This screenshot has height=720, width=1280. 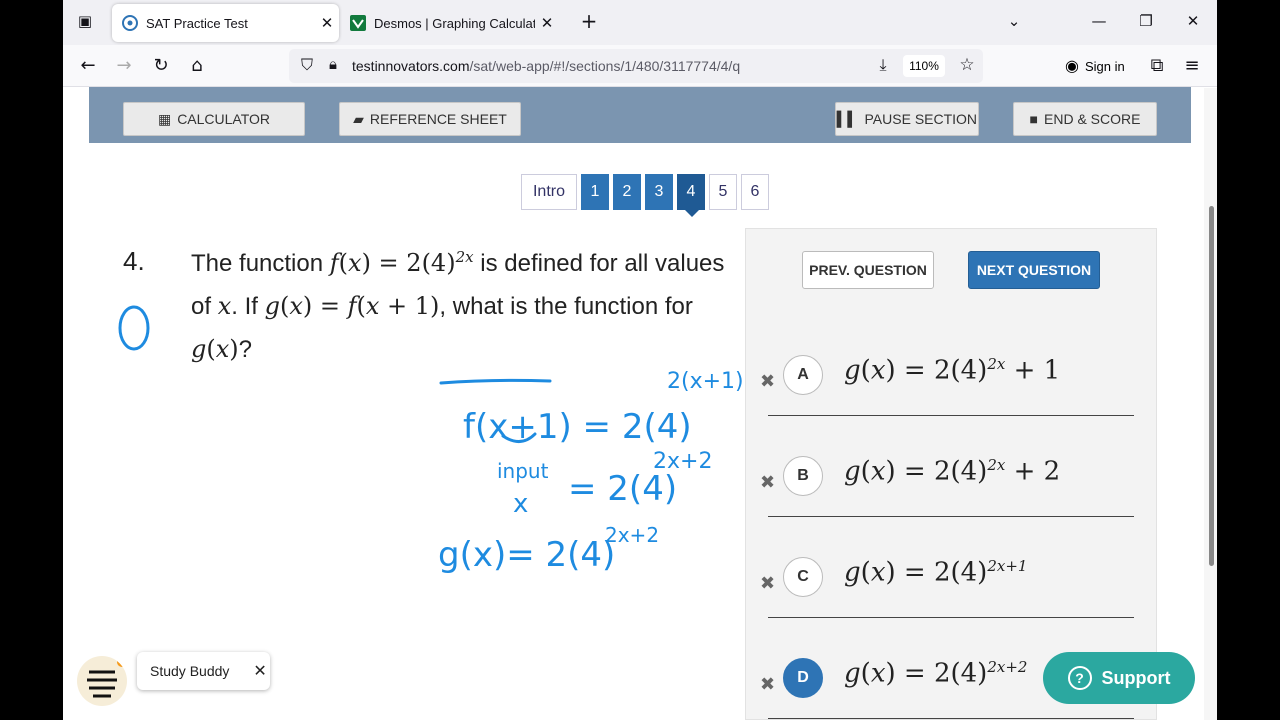 I want to click on support-label: Support, so click(x=1136, y=677).